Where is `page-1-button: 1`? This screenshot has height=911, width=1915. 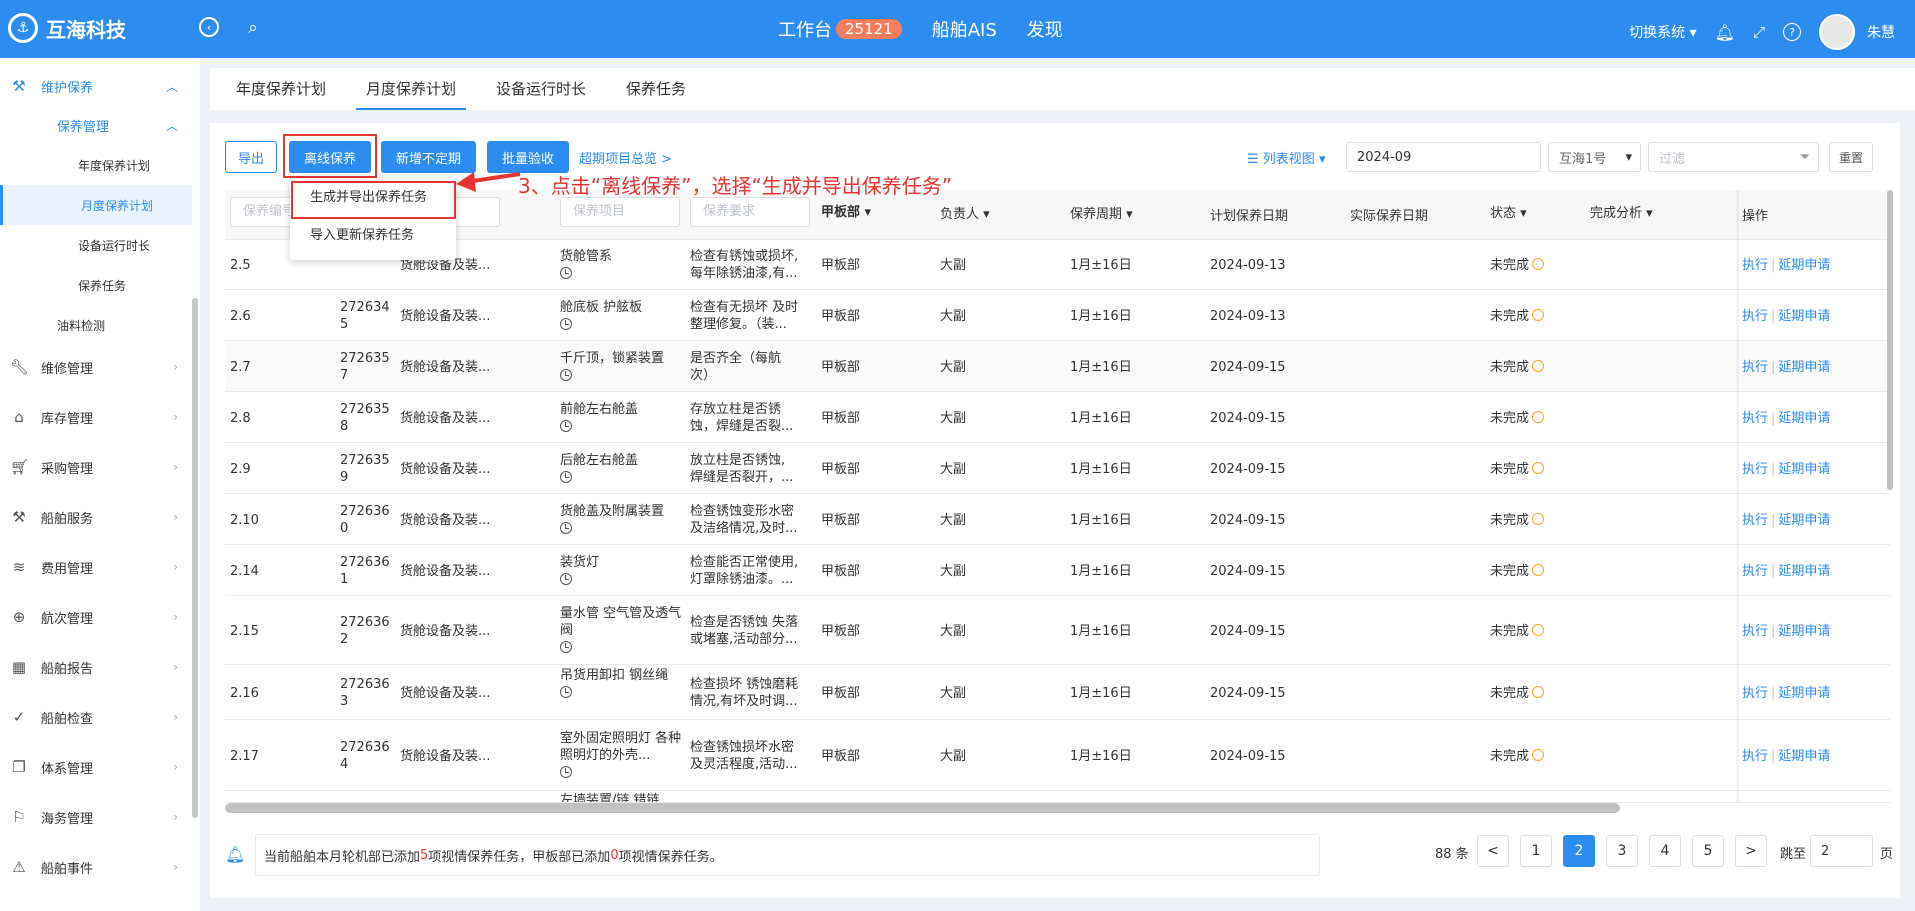 page-1-button: 1 is located at coordinates (1536, 851).